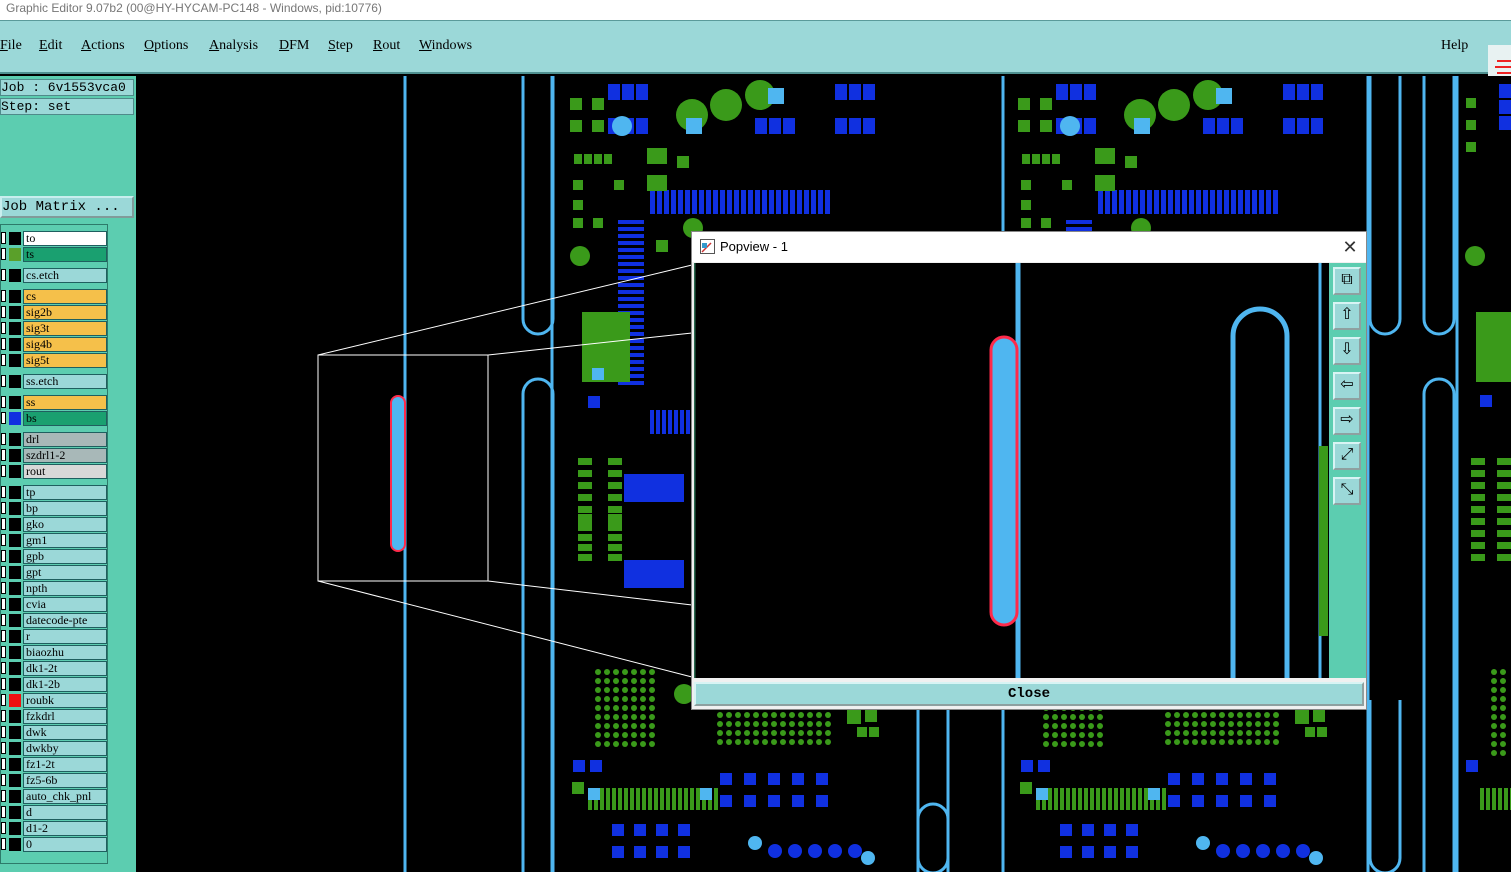  Describe the element at coordinates (65, 556) in the screenshot. I see `layer-name: gpb` at that location.